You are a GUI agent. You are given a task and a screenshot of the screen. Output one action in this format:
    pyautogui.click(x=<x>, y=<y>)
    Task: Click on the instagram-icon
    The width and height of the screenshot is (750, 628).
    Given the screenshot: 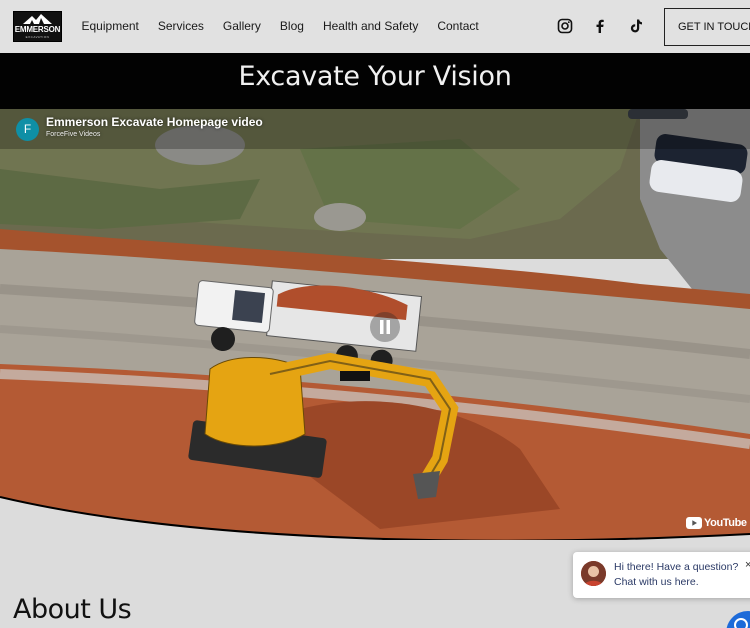 What is the action you would take?
    pyautogui.click(x=565, y=26)
    